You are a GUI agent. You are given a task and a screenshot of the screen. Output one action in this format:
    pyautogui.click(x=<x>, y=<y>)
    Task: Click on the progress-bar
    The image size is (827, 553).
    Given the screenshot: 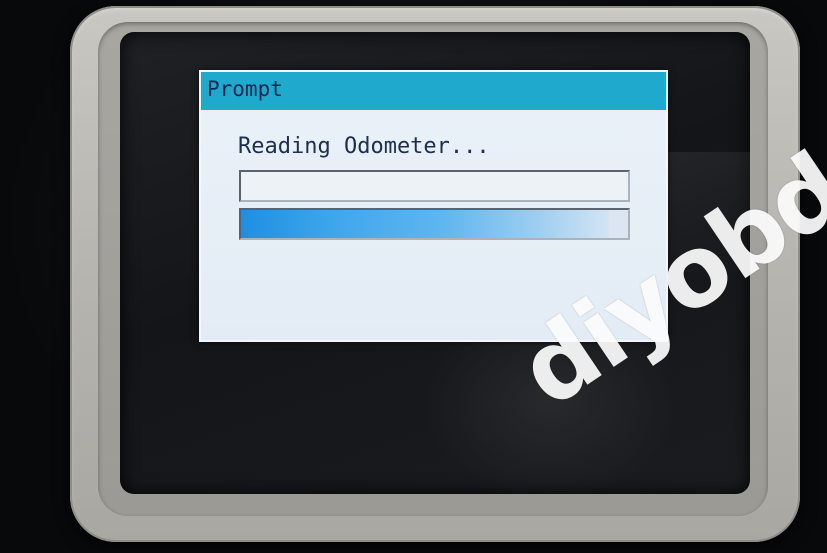 What is the action you would take?
    pyautogui.click(x=434, y=224)
    